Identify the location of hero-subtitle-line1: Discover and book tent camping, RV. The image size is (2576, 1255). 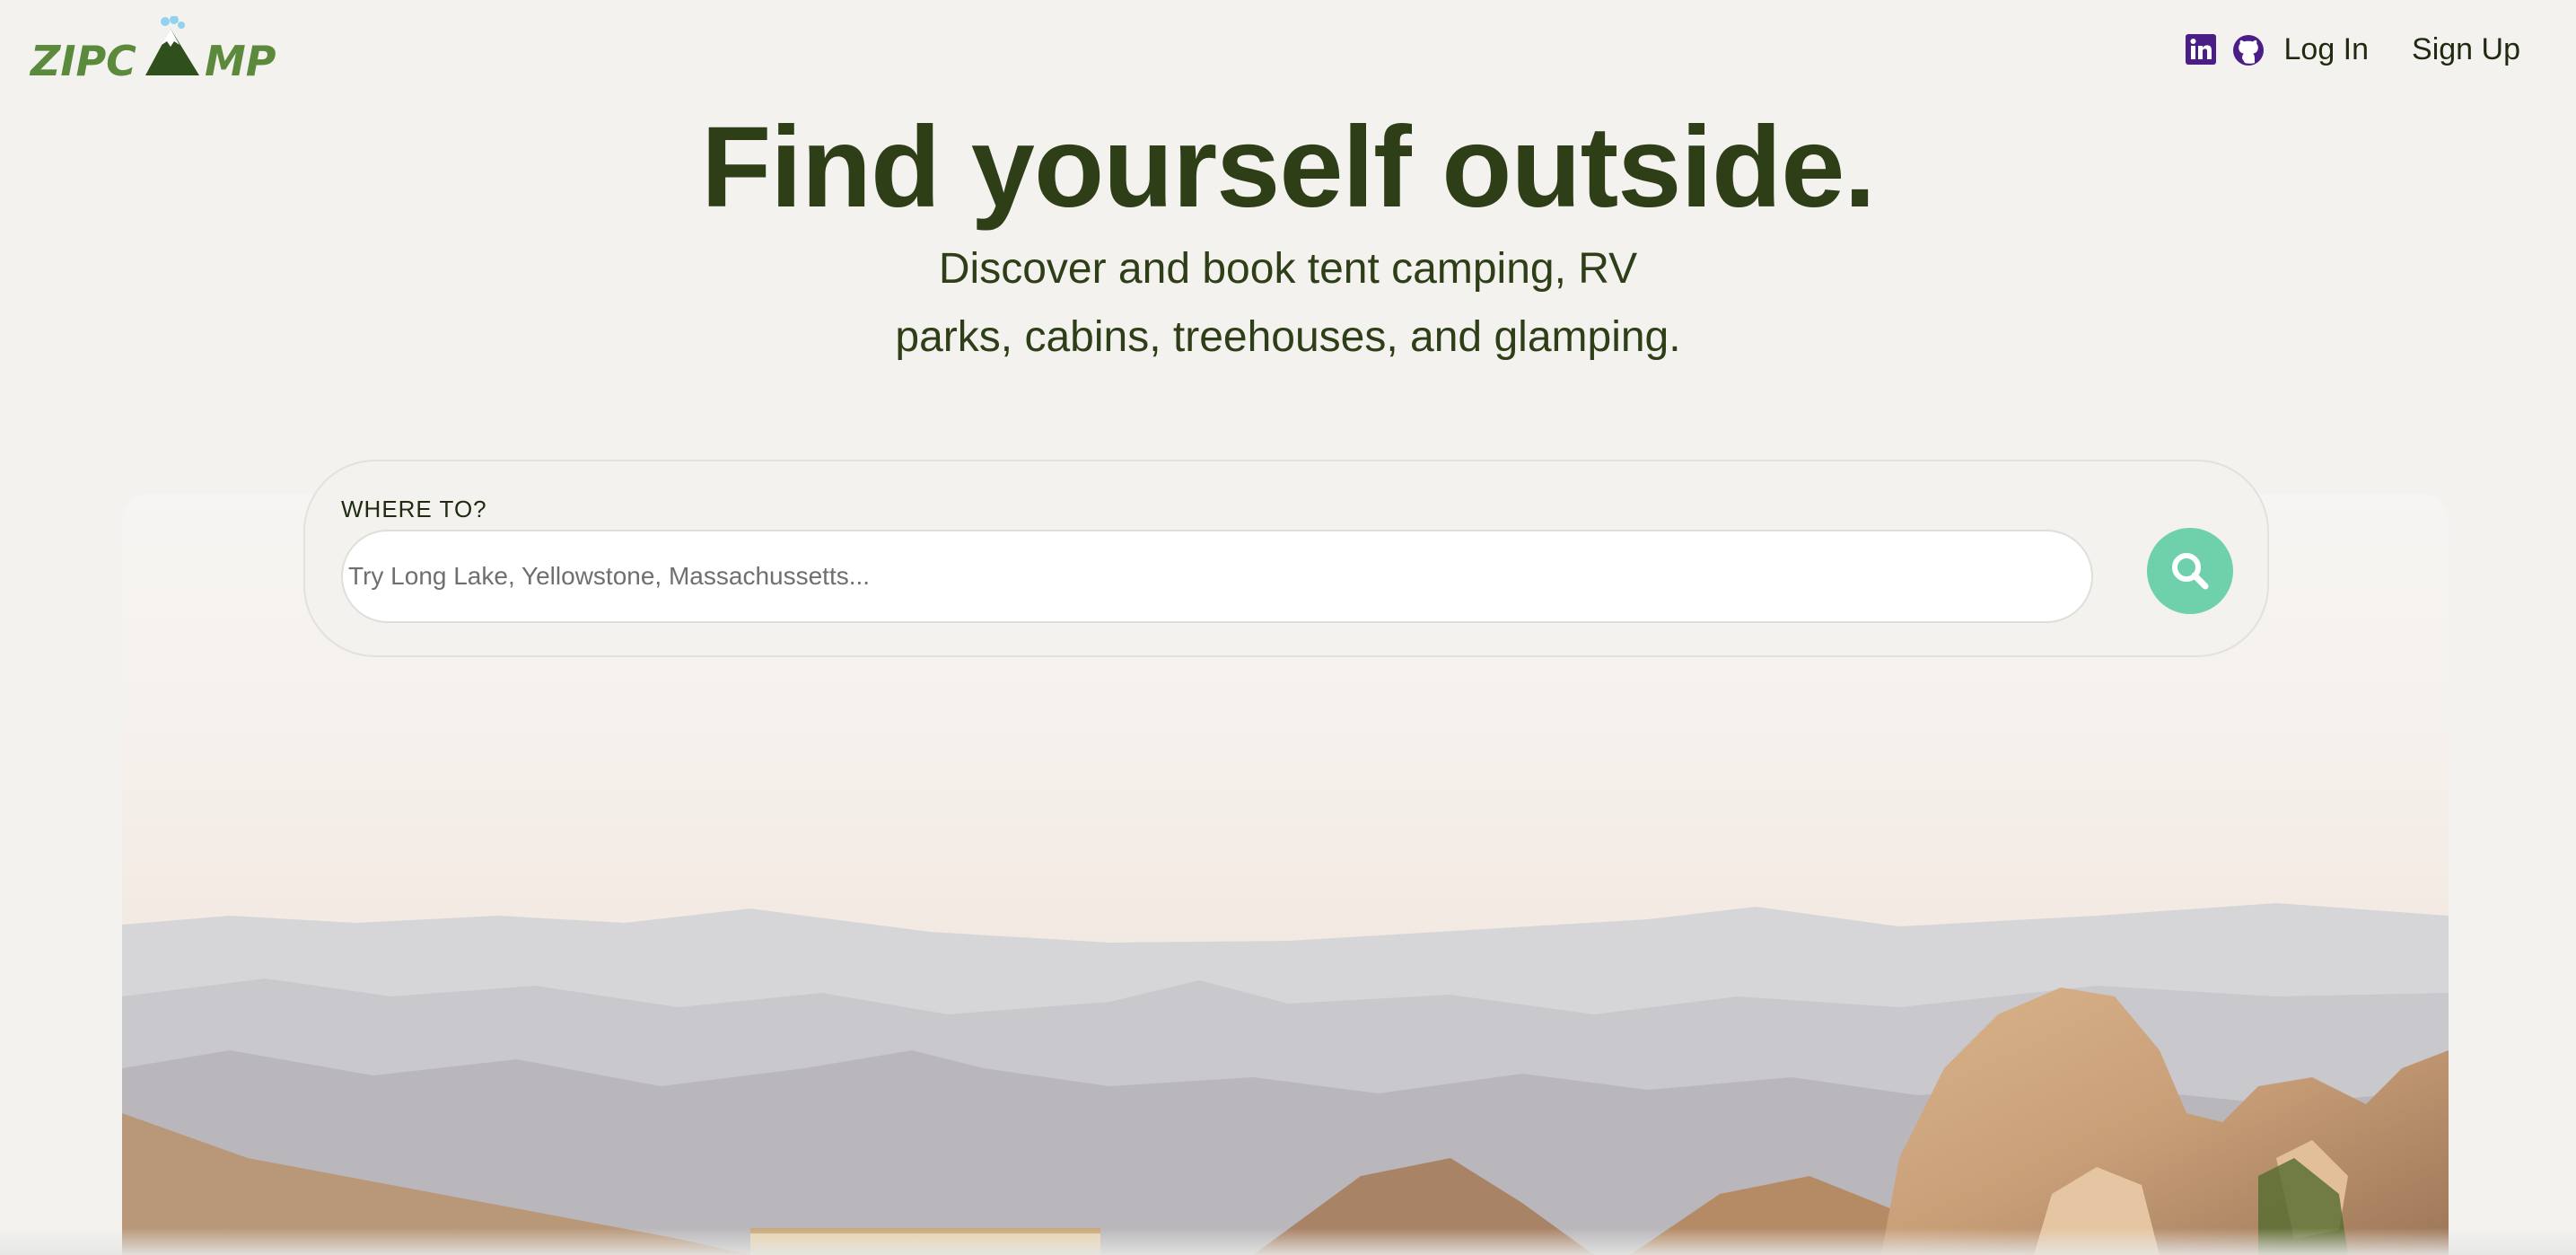
(1288, 269).